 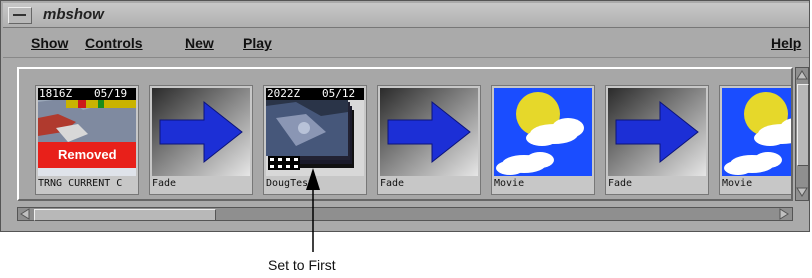 I want to click on scroll-down-icon, so click(x=802, y=192).